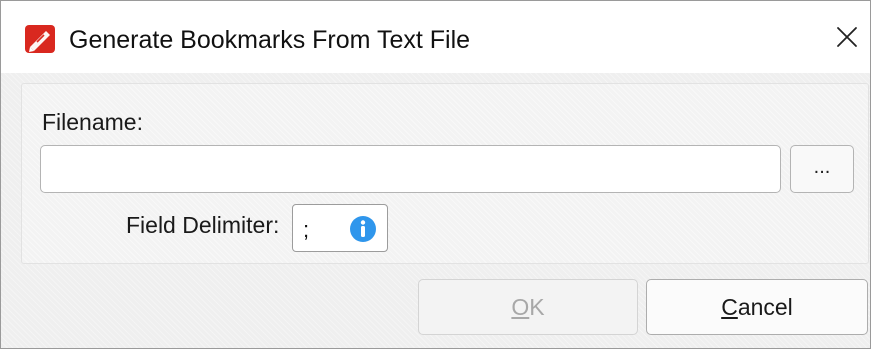 The image size is (871, 349). What do you see at coordinates (40, 39) in the screenshot?
I see `pdf-editor-app-icon` at bounding box center [40, 39].